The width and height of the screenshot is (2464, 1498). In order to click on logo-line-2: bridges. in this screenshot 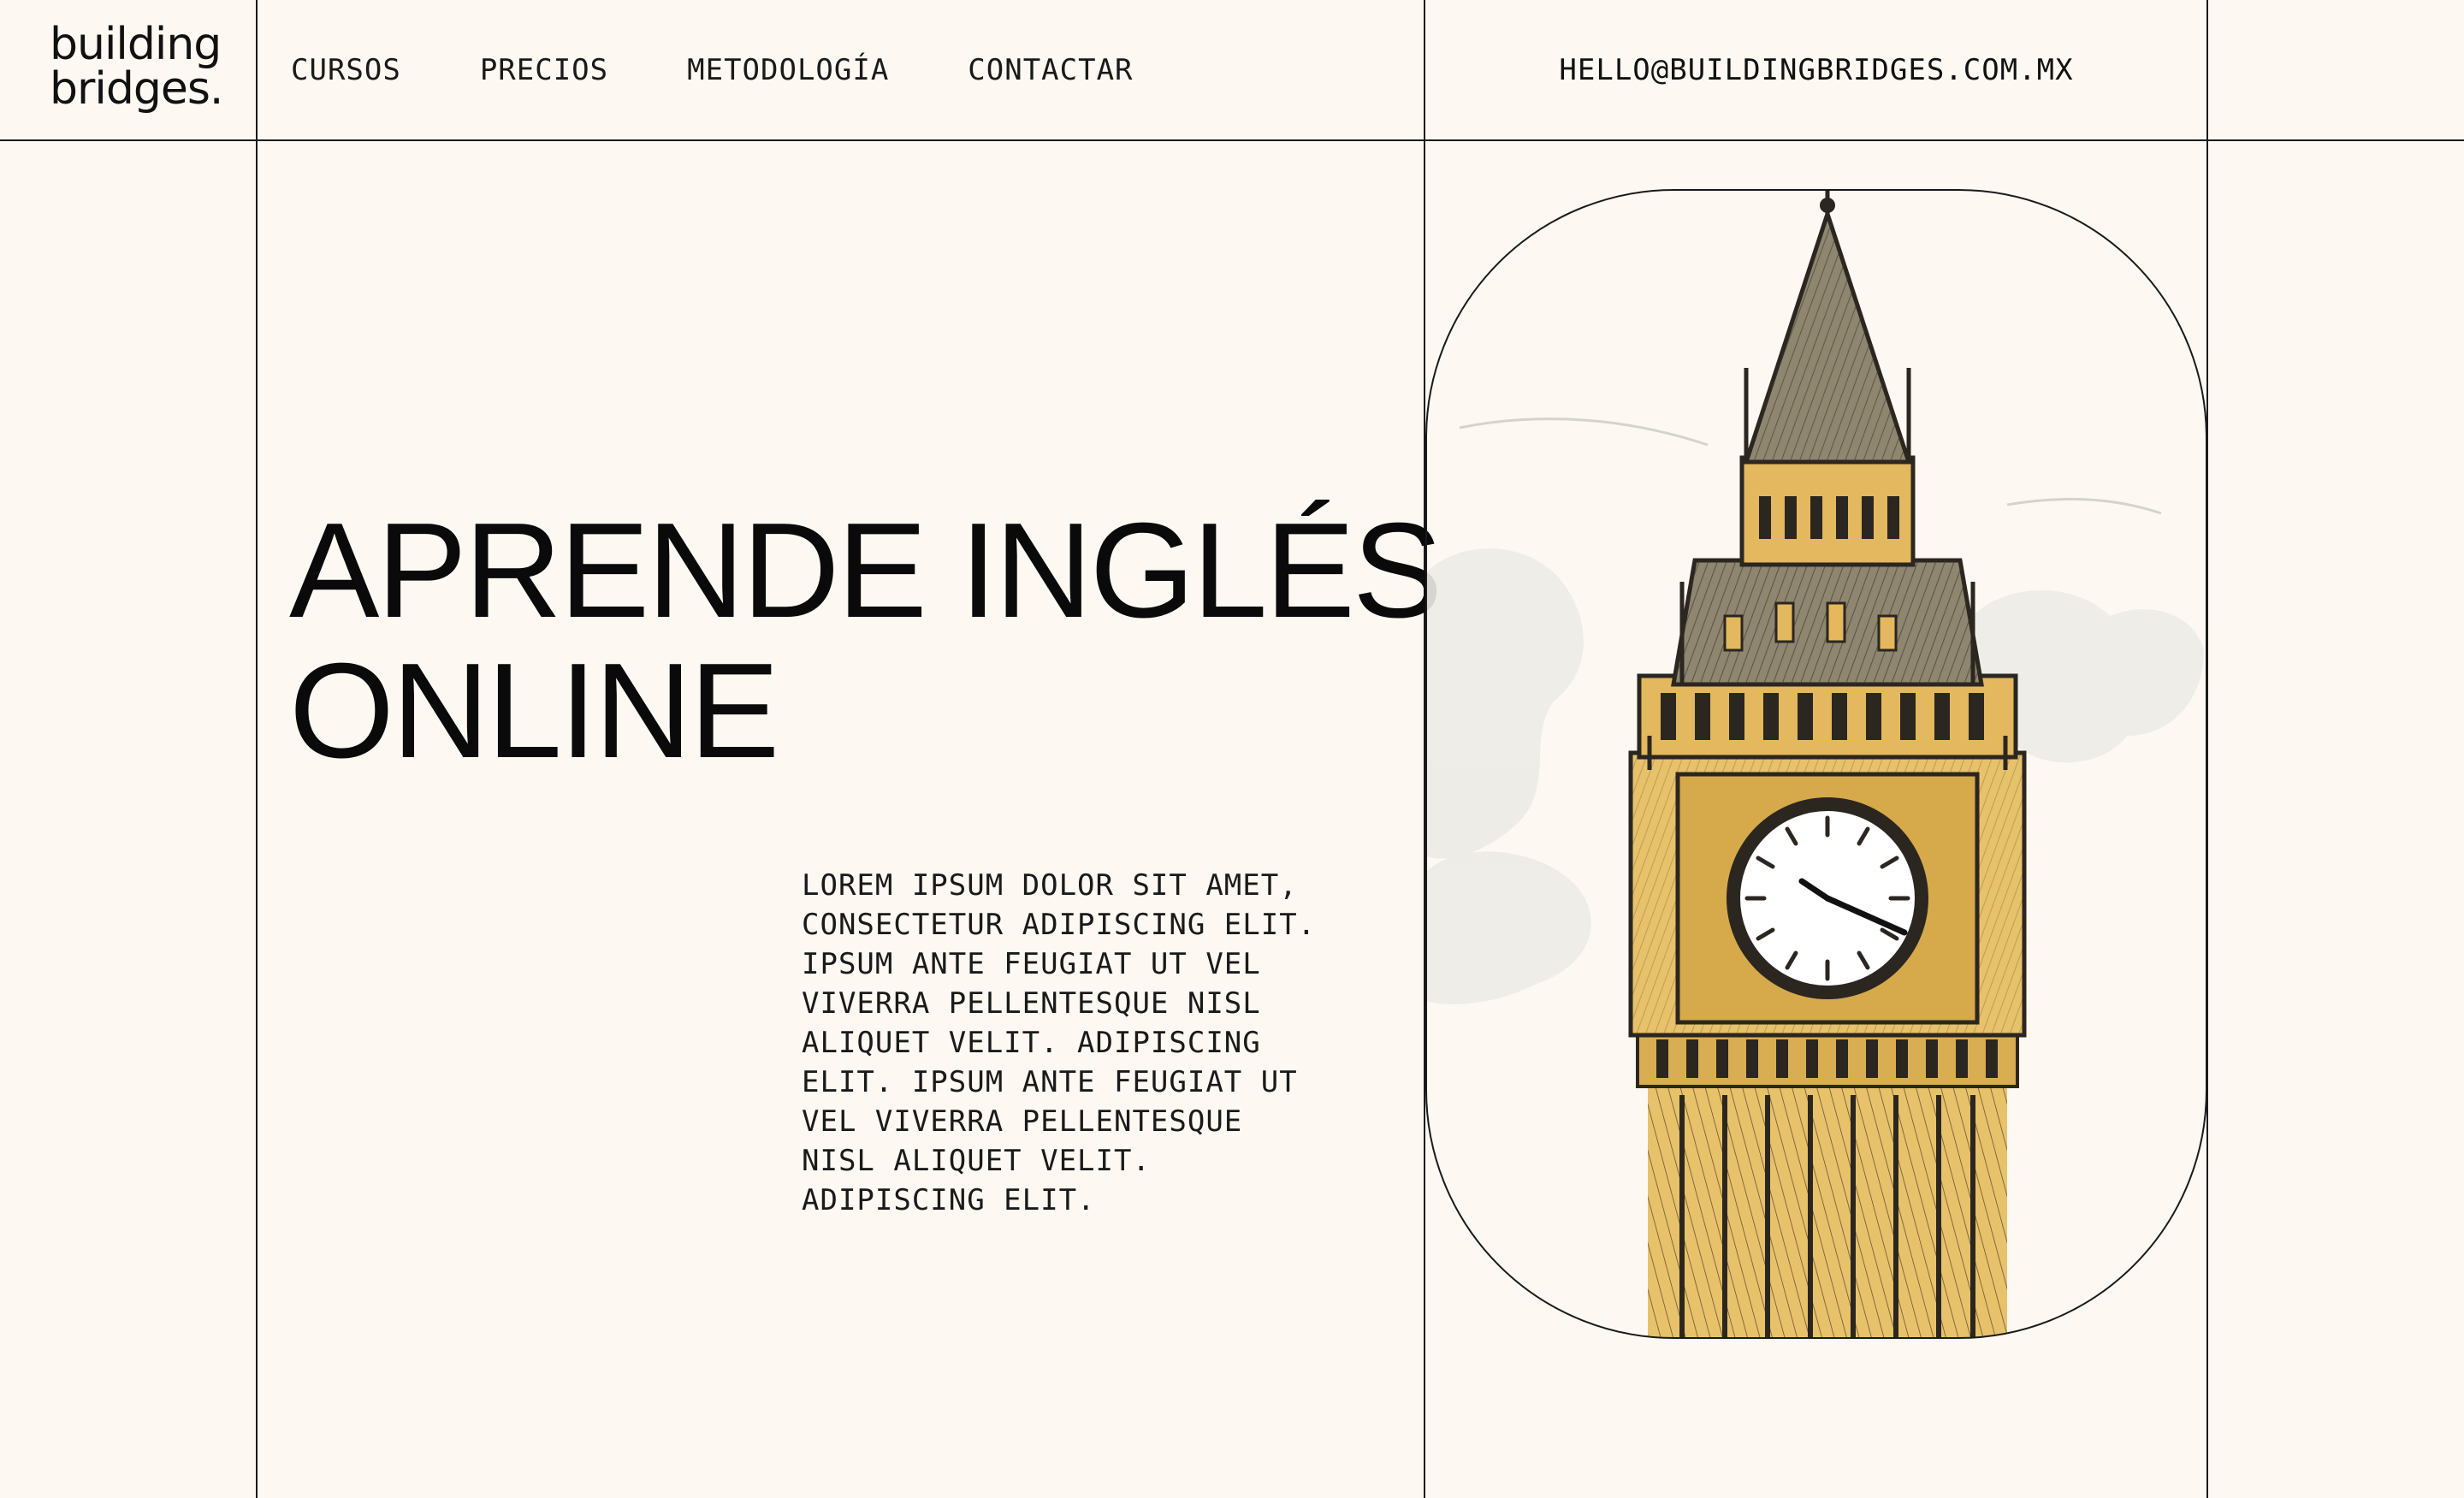, I will do `click(136, 89)`.